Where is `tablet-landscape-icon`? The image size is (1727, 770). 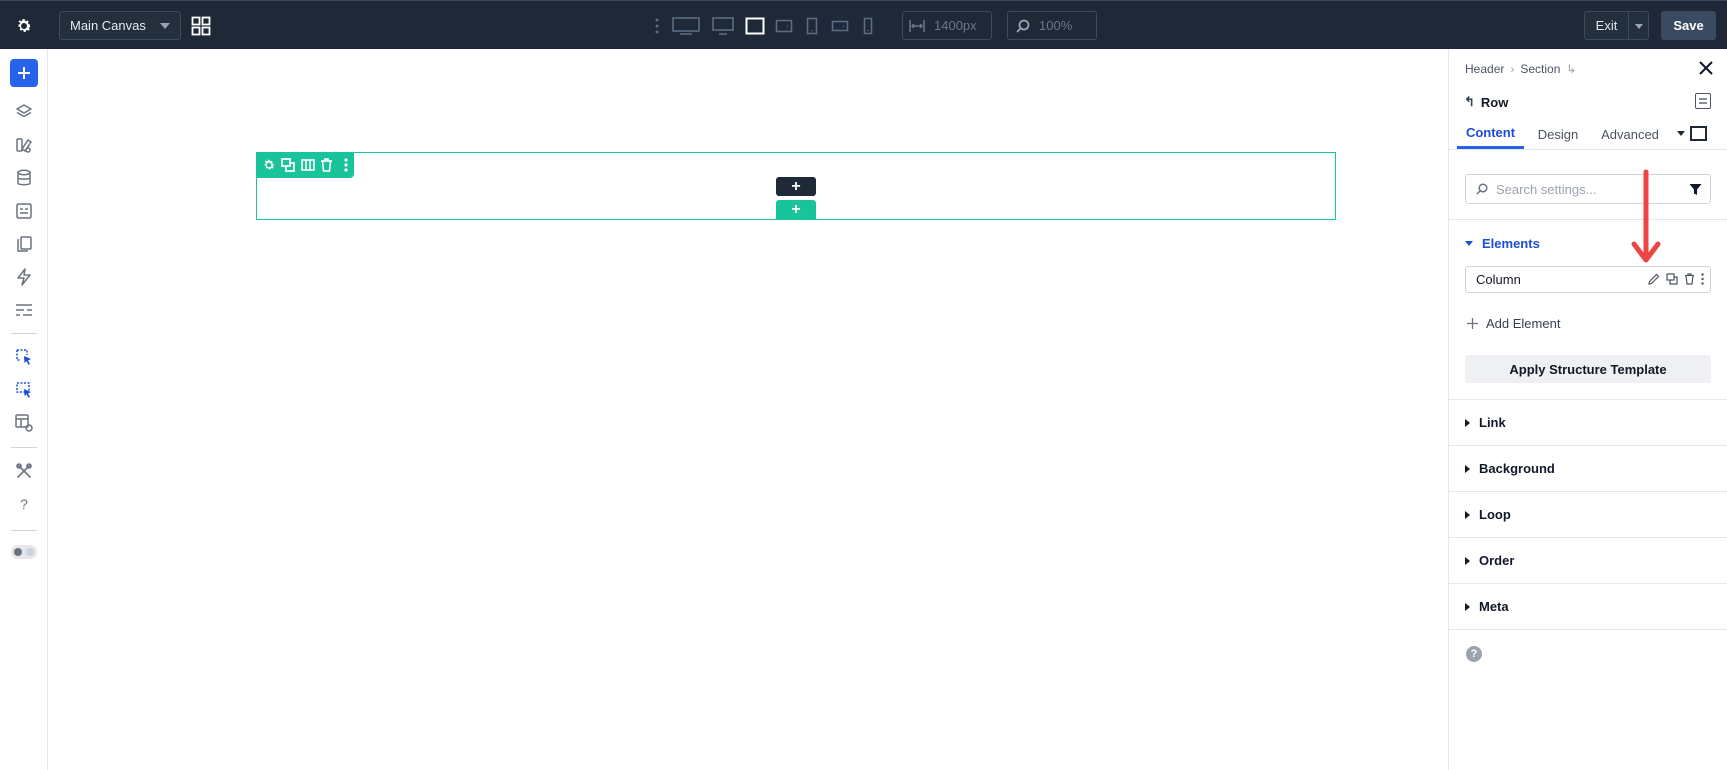 tablet-landscape-icon is located at coordinates (784, 26).